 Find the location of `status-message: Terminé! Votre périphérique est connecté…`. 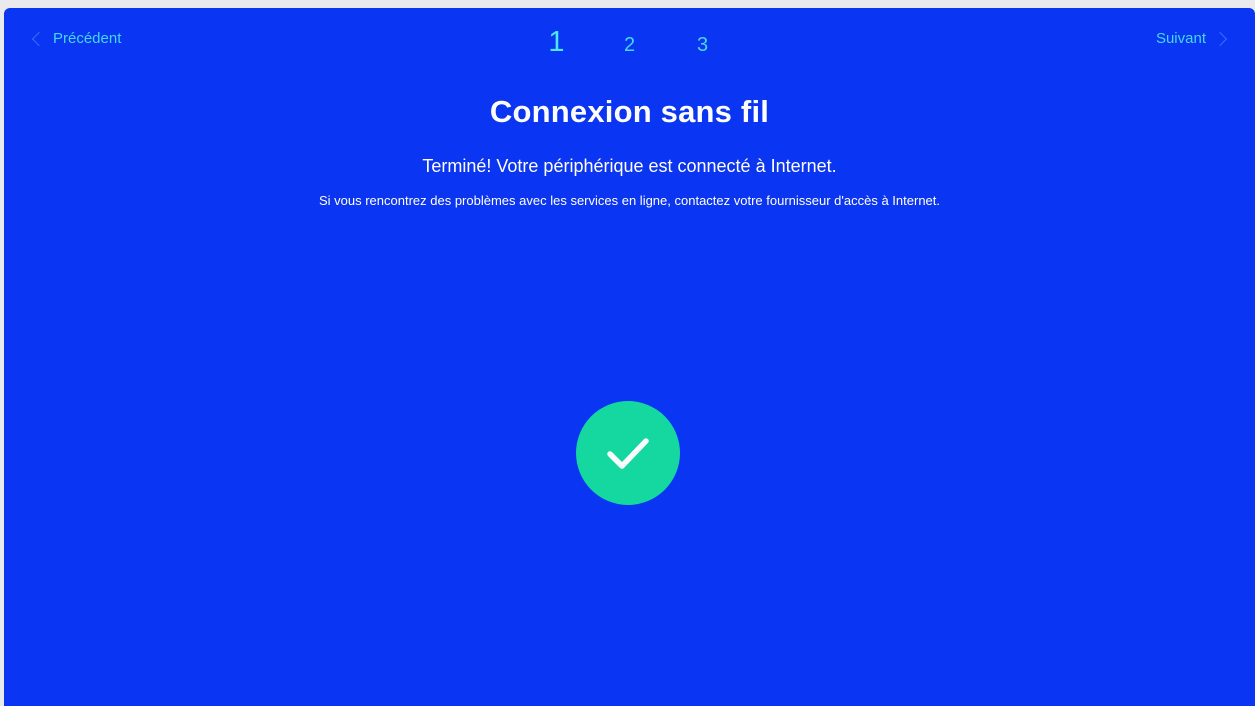

status-message: Terminé! Votre périphérique est connecté… is located at coordinates (629, 166).